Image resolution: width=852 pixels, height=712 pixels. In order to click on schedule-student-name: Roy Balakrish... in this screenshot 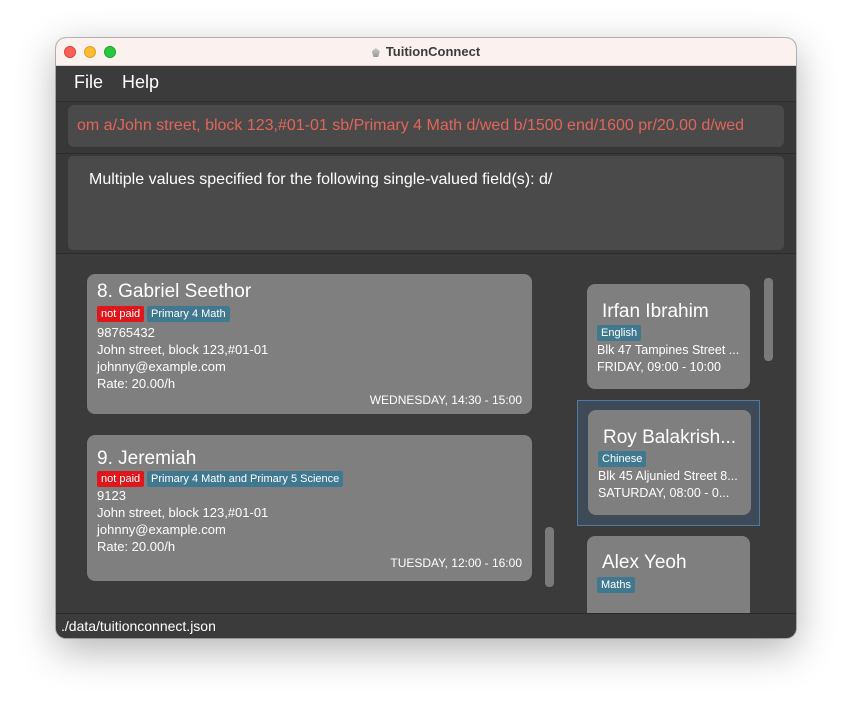, I will do `click(670, 437)`.